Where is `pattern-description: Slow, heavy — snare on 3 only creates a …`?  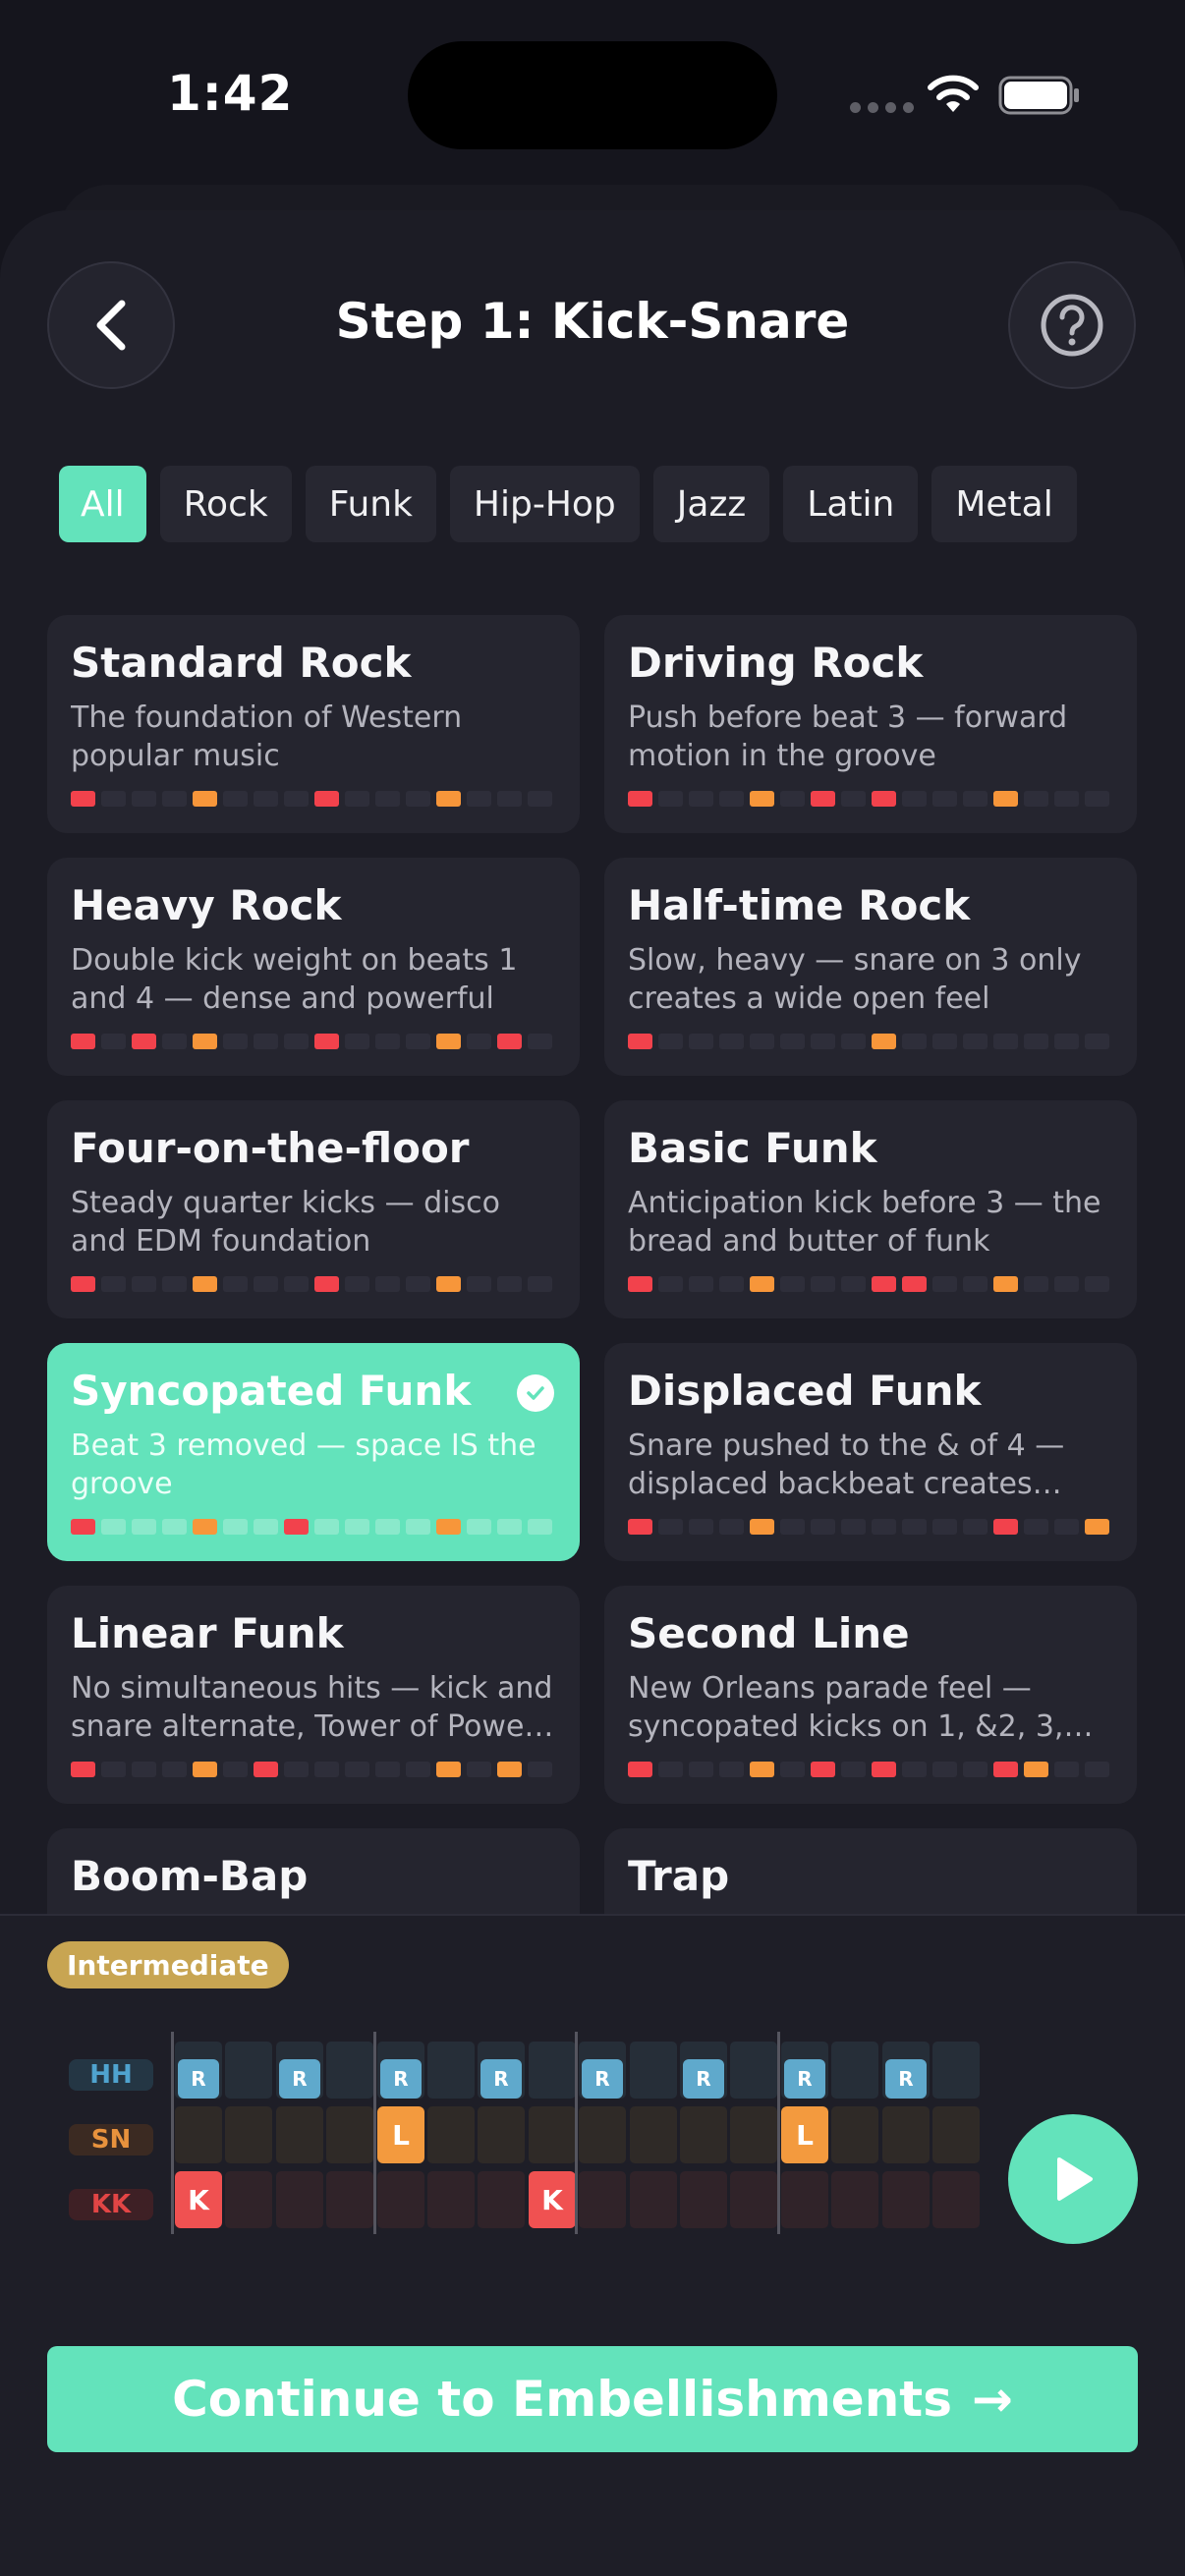
pattern-description: Slow, heavy — snare on 3 only creates a … is located at coordinates (855, 979).